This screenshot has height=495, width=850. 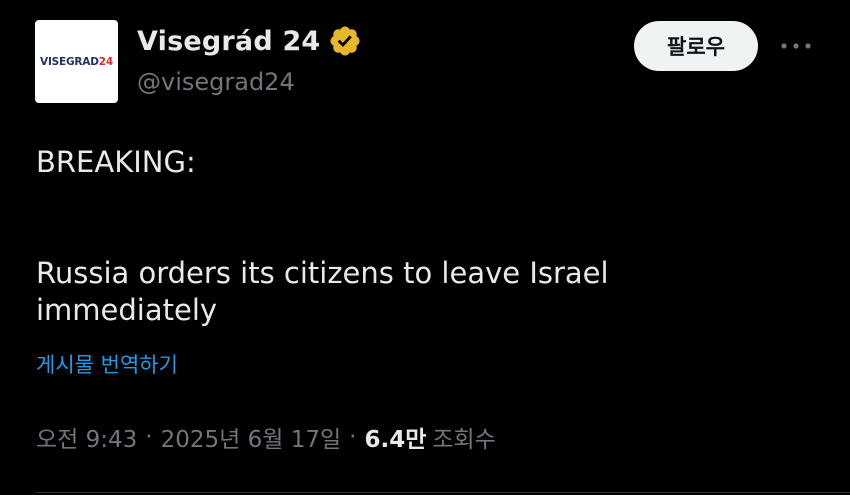 What do you see at coordinates (696, 46) in the screenshot?
I see `follow-button: 팔로우` at bounding box center [696, 46].